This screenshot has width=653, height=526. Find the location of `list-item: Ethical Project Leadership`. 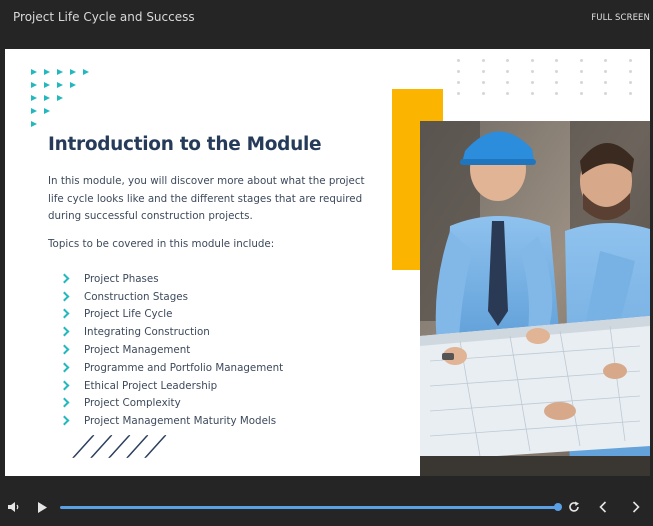

list-item: Ethical Project Leadership is located at coordinates (172, 386).